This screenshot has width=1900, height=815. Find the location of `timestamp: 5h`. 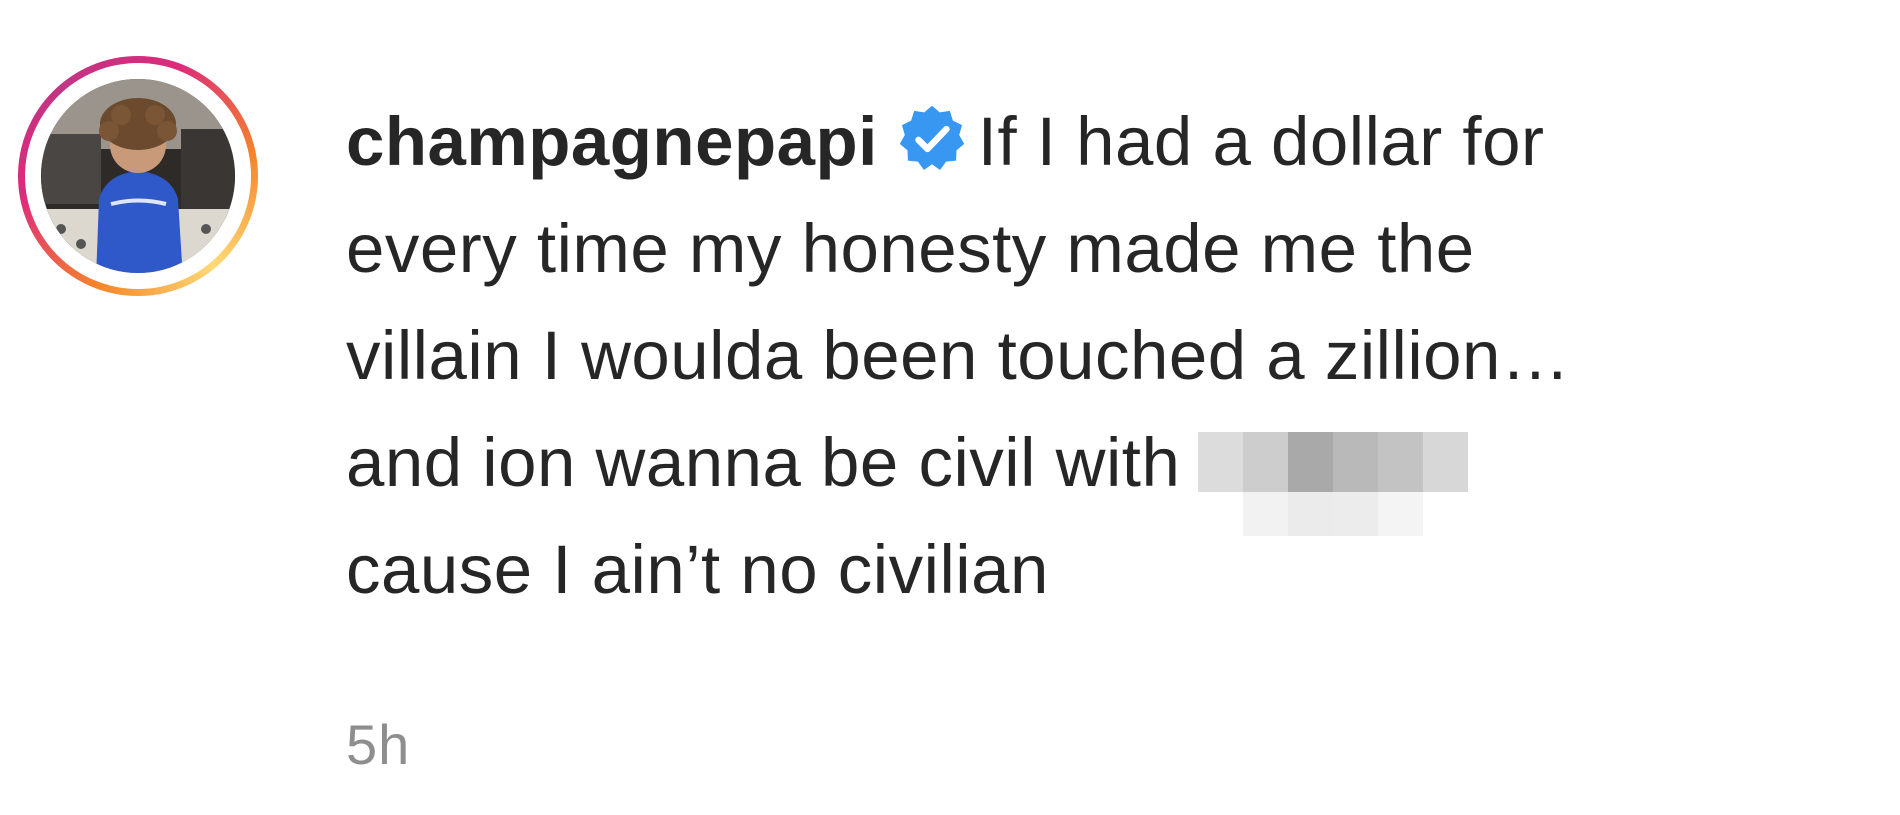

timestamp: 5h is located at coordinates (378, 744).